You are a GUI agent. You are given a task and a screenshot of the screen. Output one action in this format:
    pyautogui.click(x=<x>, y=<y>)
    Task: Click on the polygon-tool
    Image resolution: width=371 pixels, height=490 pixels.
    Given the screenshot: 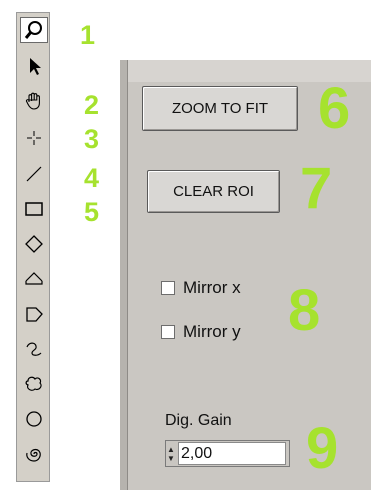 What is the action you would take?
    pyautogui.click(x=34, y=314)
    